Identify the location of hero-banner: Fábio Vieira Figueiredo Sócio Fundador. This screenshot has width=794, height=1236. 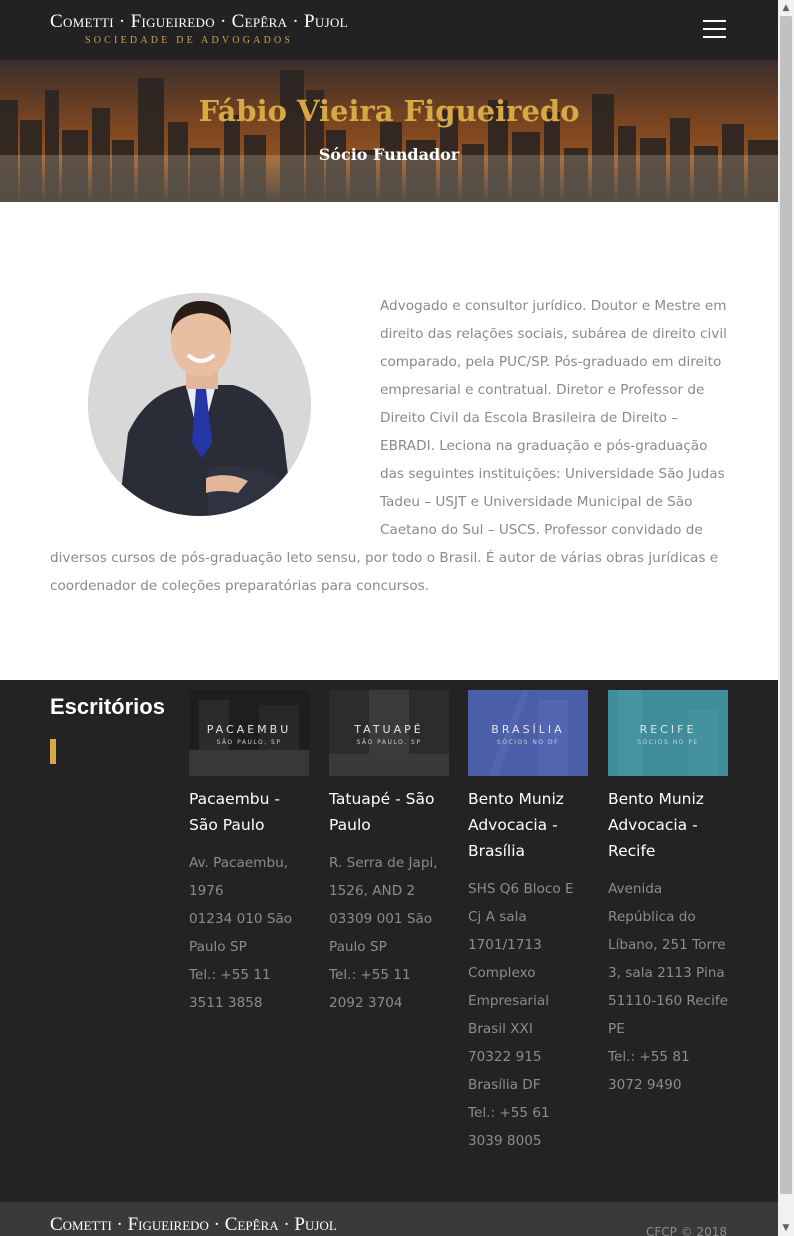
(389, 131).